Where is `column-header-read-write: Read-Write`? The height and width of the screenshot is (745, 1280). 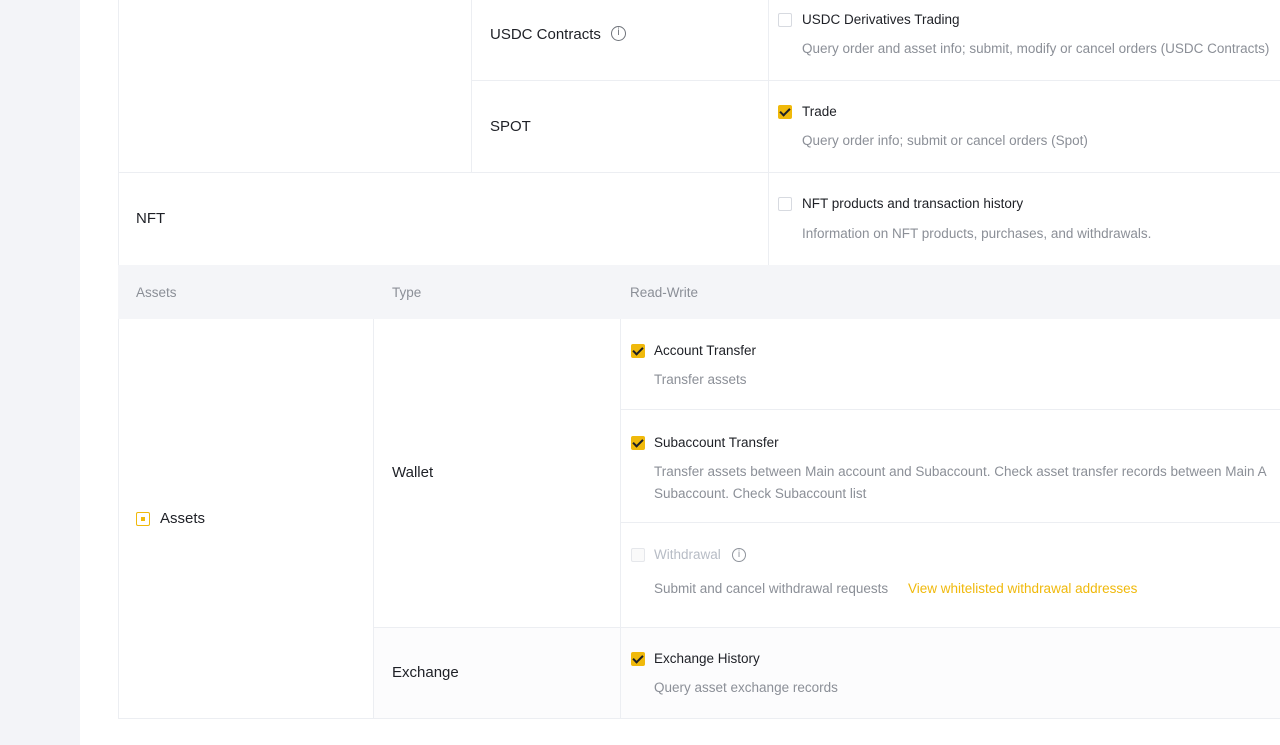
column-header-read-write: Read-Write is located at coordinates (664, 292).